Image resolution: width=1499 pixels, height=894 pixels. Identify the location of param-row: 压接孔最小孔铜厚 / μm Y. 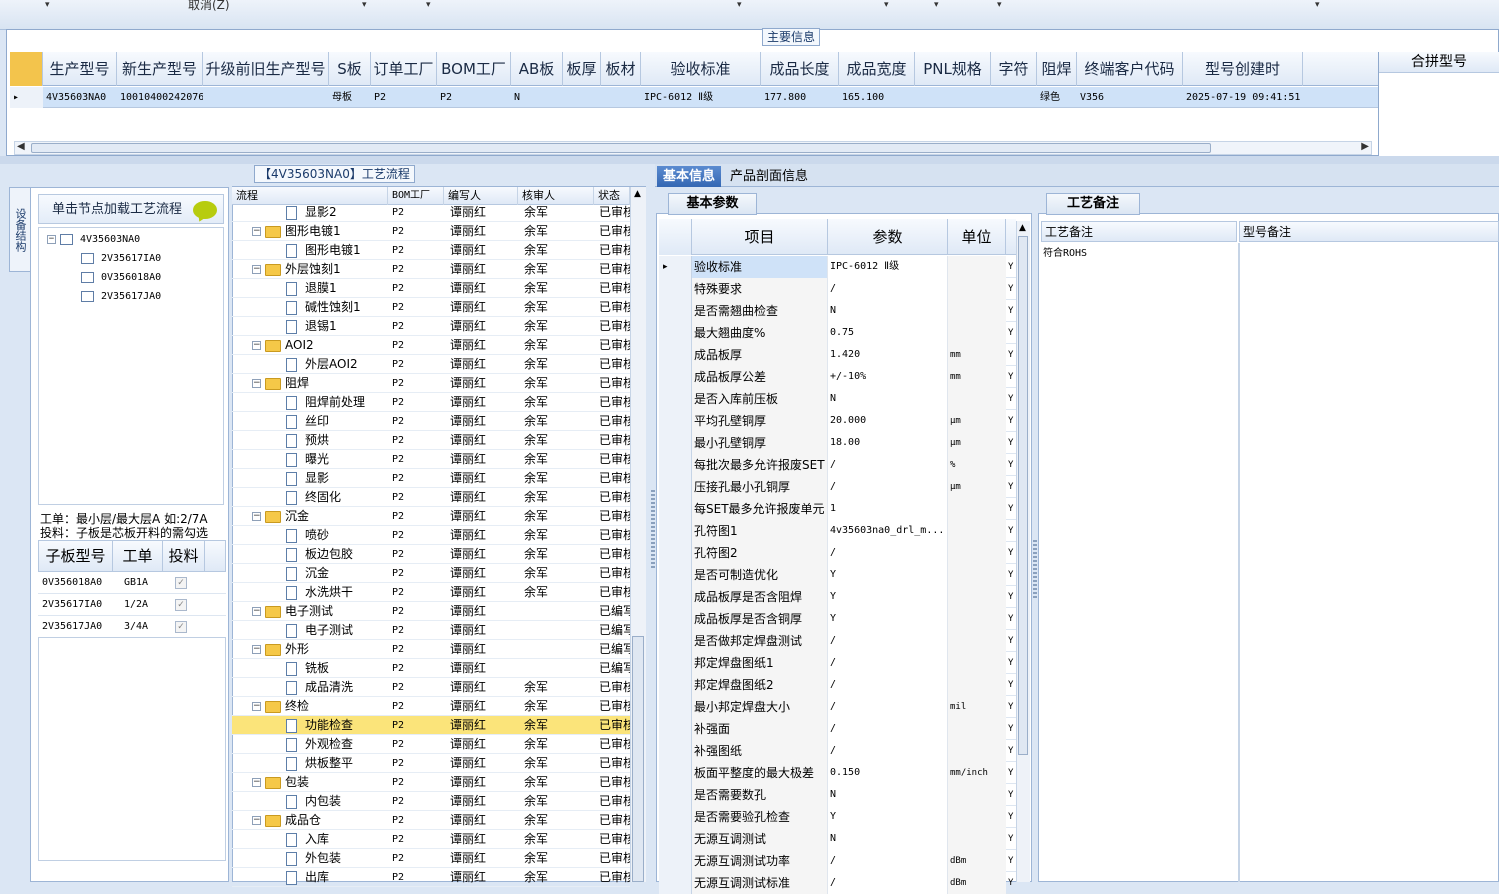
(837, 487).